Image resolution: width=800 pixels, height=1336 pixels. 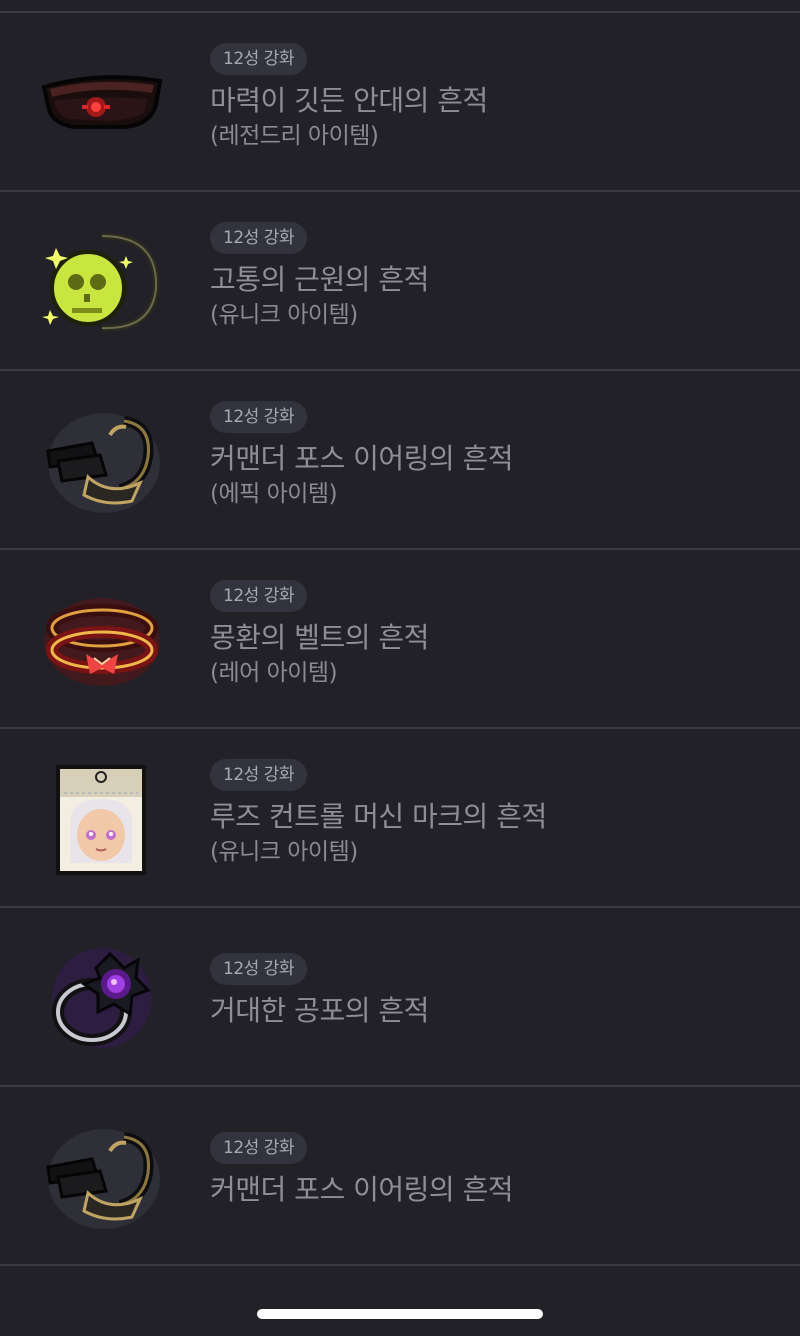 What do you see at coordinates (102, 998) in the screenshot?
I see `ring-icon` at bounding box center [102, 998].